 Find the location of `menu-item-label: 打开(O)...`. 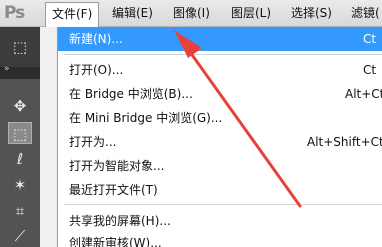

menu-item-label: 打开(O)... is located at coordinates (96, 70).